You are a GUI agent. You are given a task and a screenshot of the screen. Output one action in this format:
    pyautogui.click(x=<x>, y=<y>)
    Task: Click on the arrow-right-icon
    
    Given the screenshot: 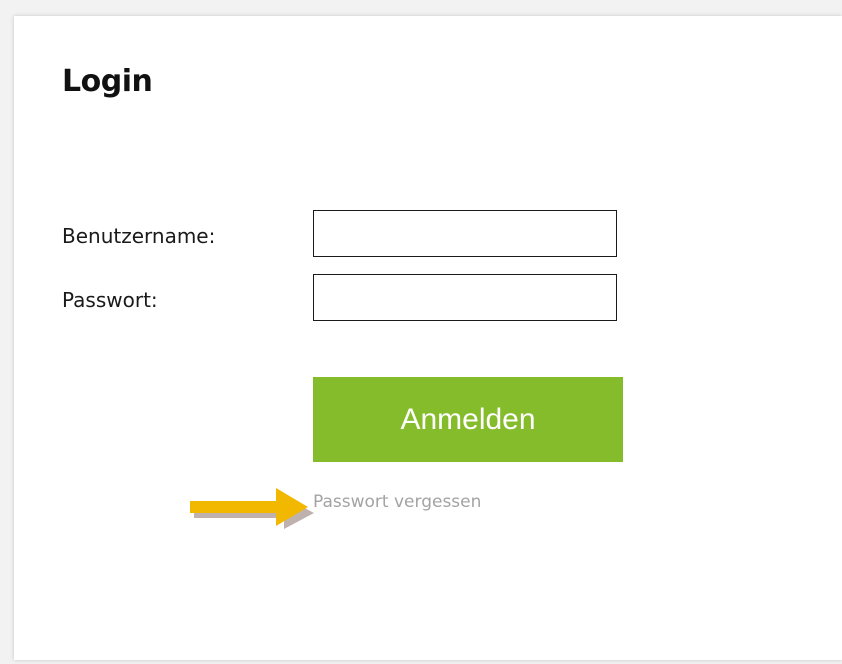 What is the action you would take?
    pyautogui.click(x=252, y=508)
    